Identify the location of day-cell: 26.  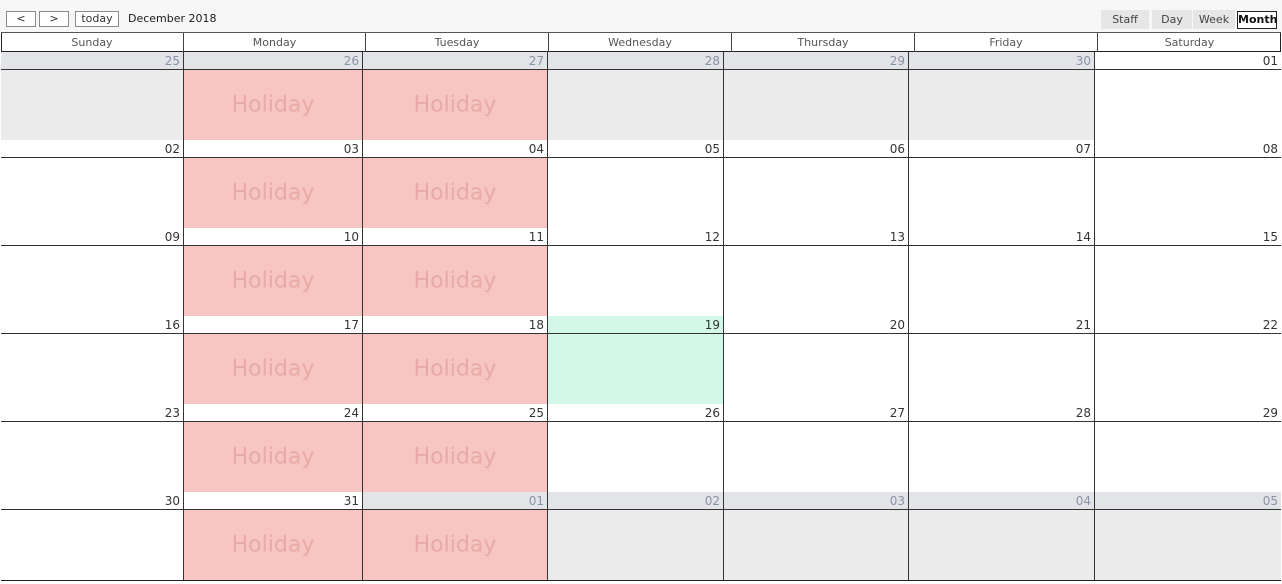
(635, 448).